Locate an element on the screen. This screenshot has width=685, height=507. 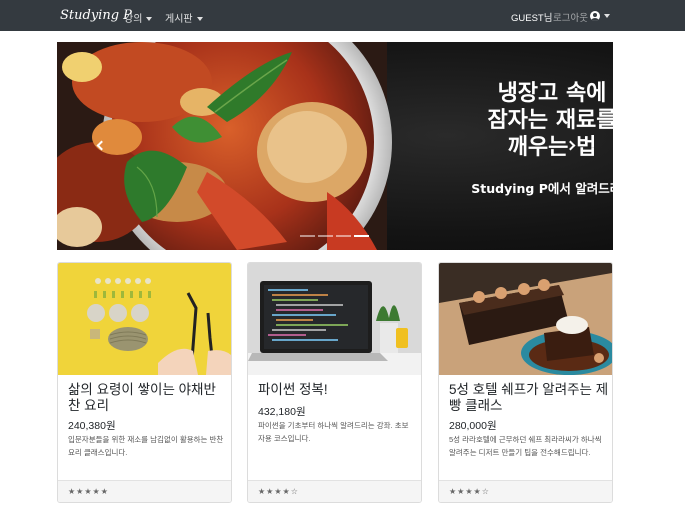
menu-courses-label: 강의 is located at coordinates (133, 19).